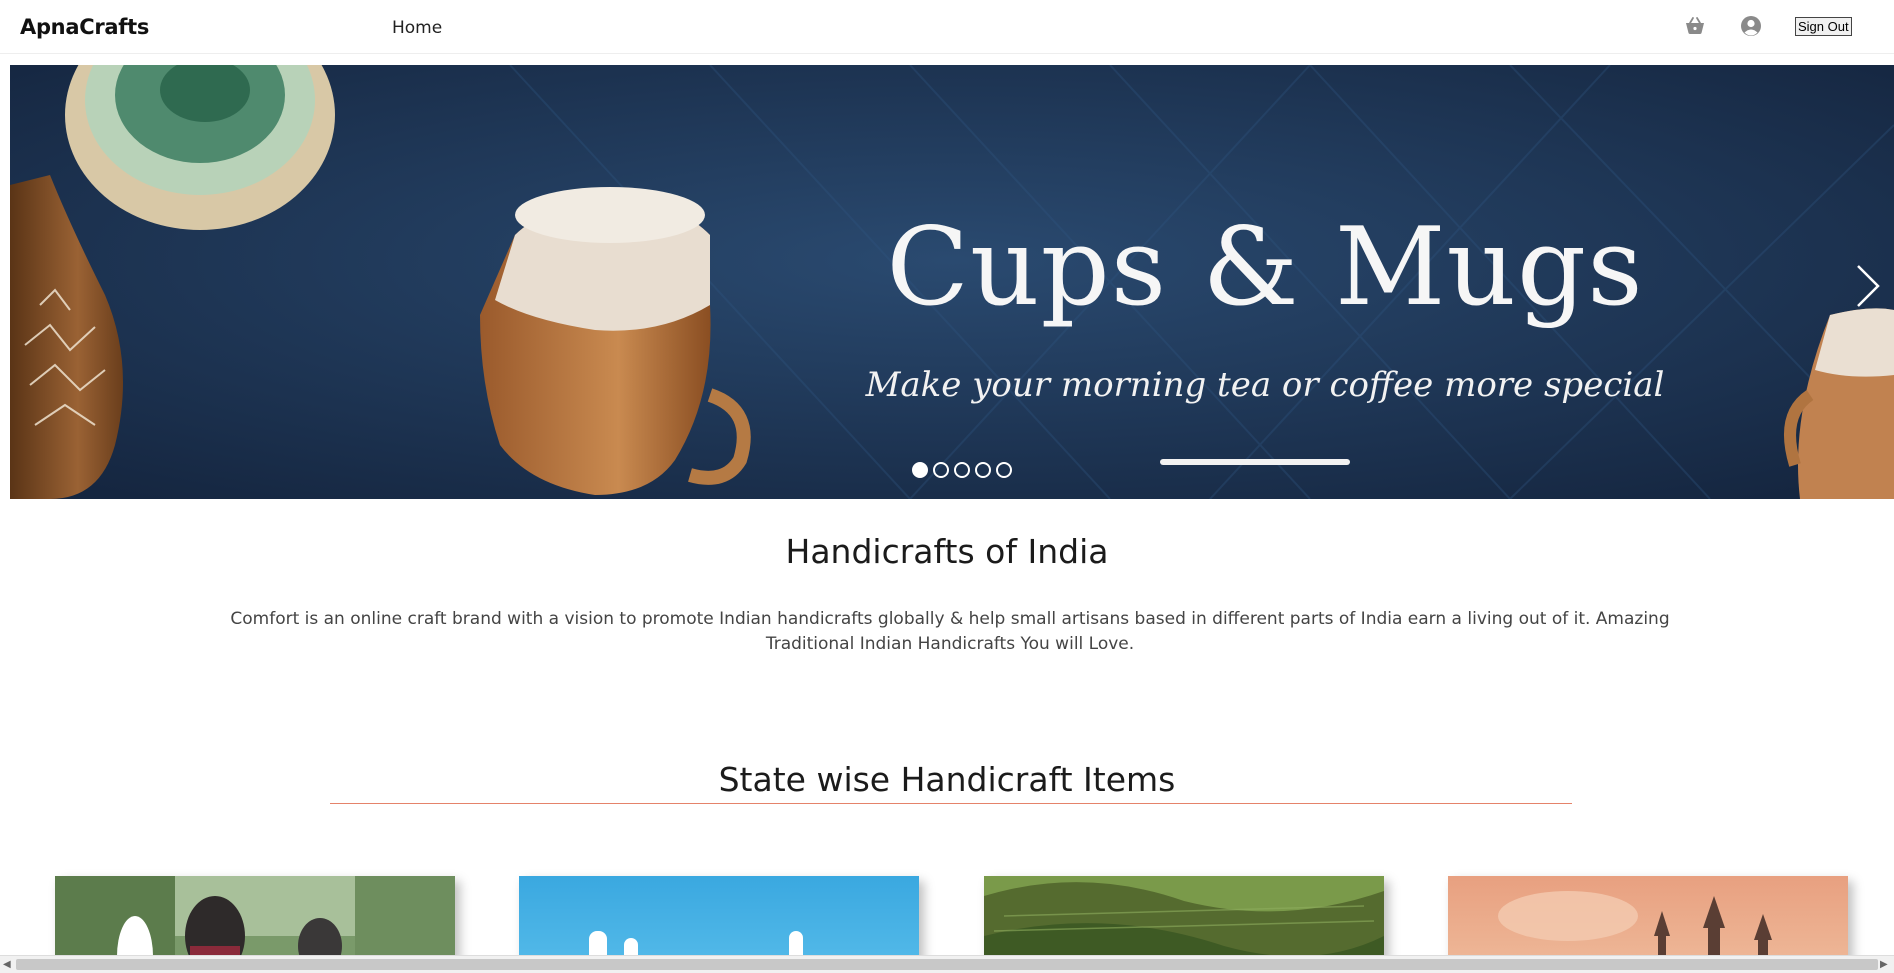 The width and height of the screenshot is (1894, 973). What do you see at coordinates (951, 803) in the screenshot?
I see `section-divider` at bounding box center [951, 803].